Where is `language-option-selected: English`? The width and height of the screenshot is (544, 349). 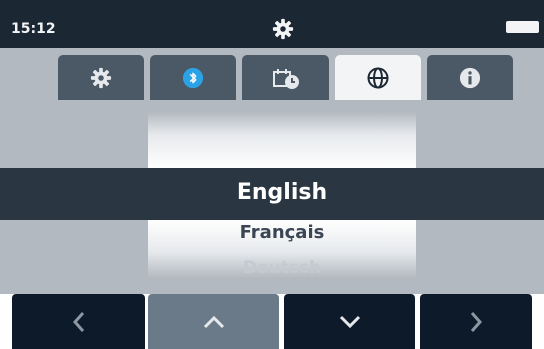
language-option-selected: English is located at coordinates (282, 192).